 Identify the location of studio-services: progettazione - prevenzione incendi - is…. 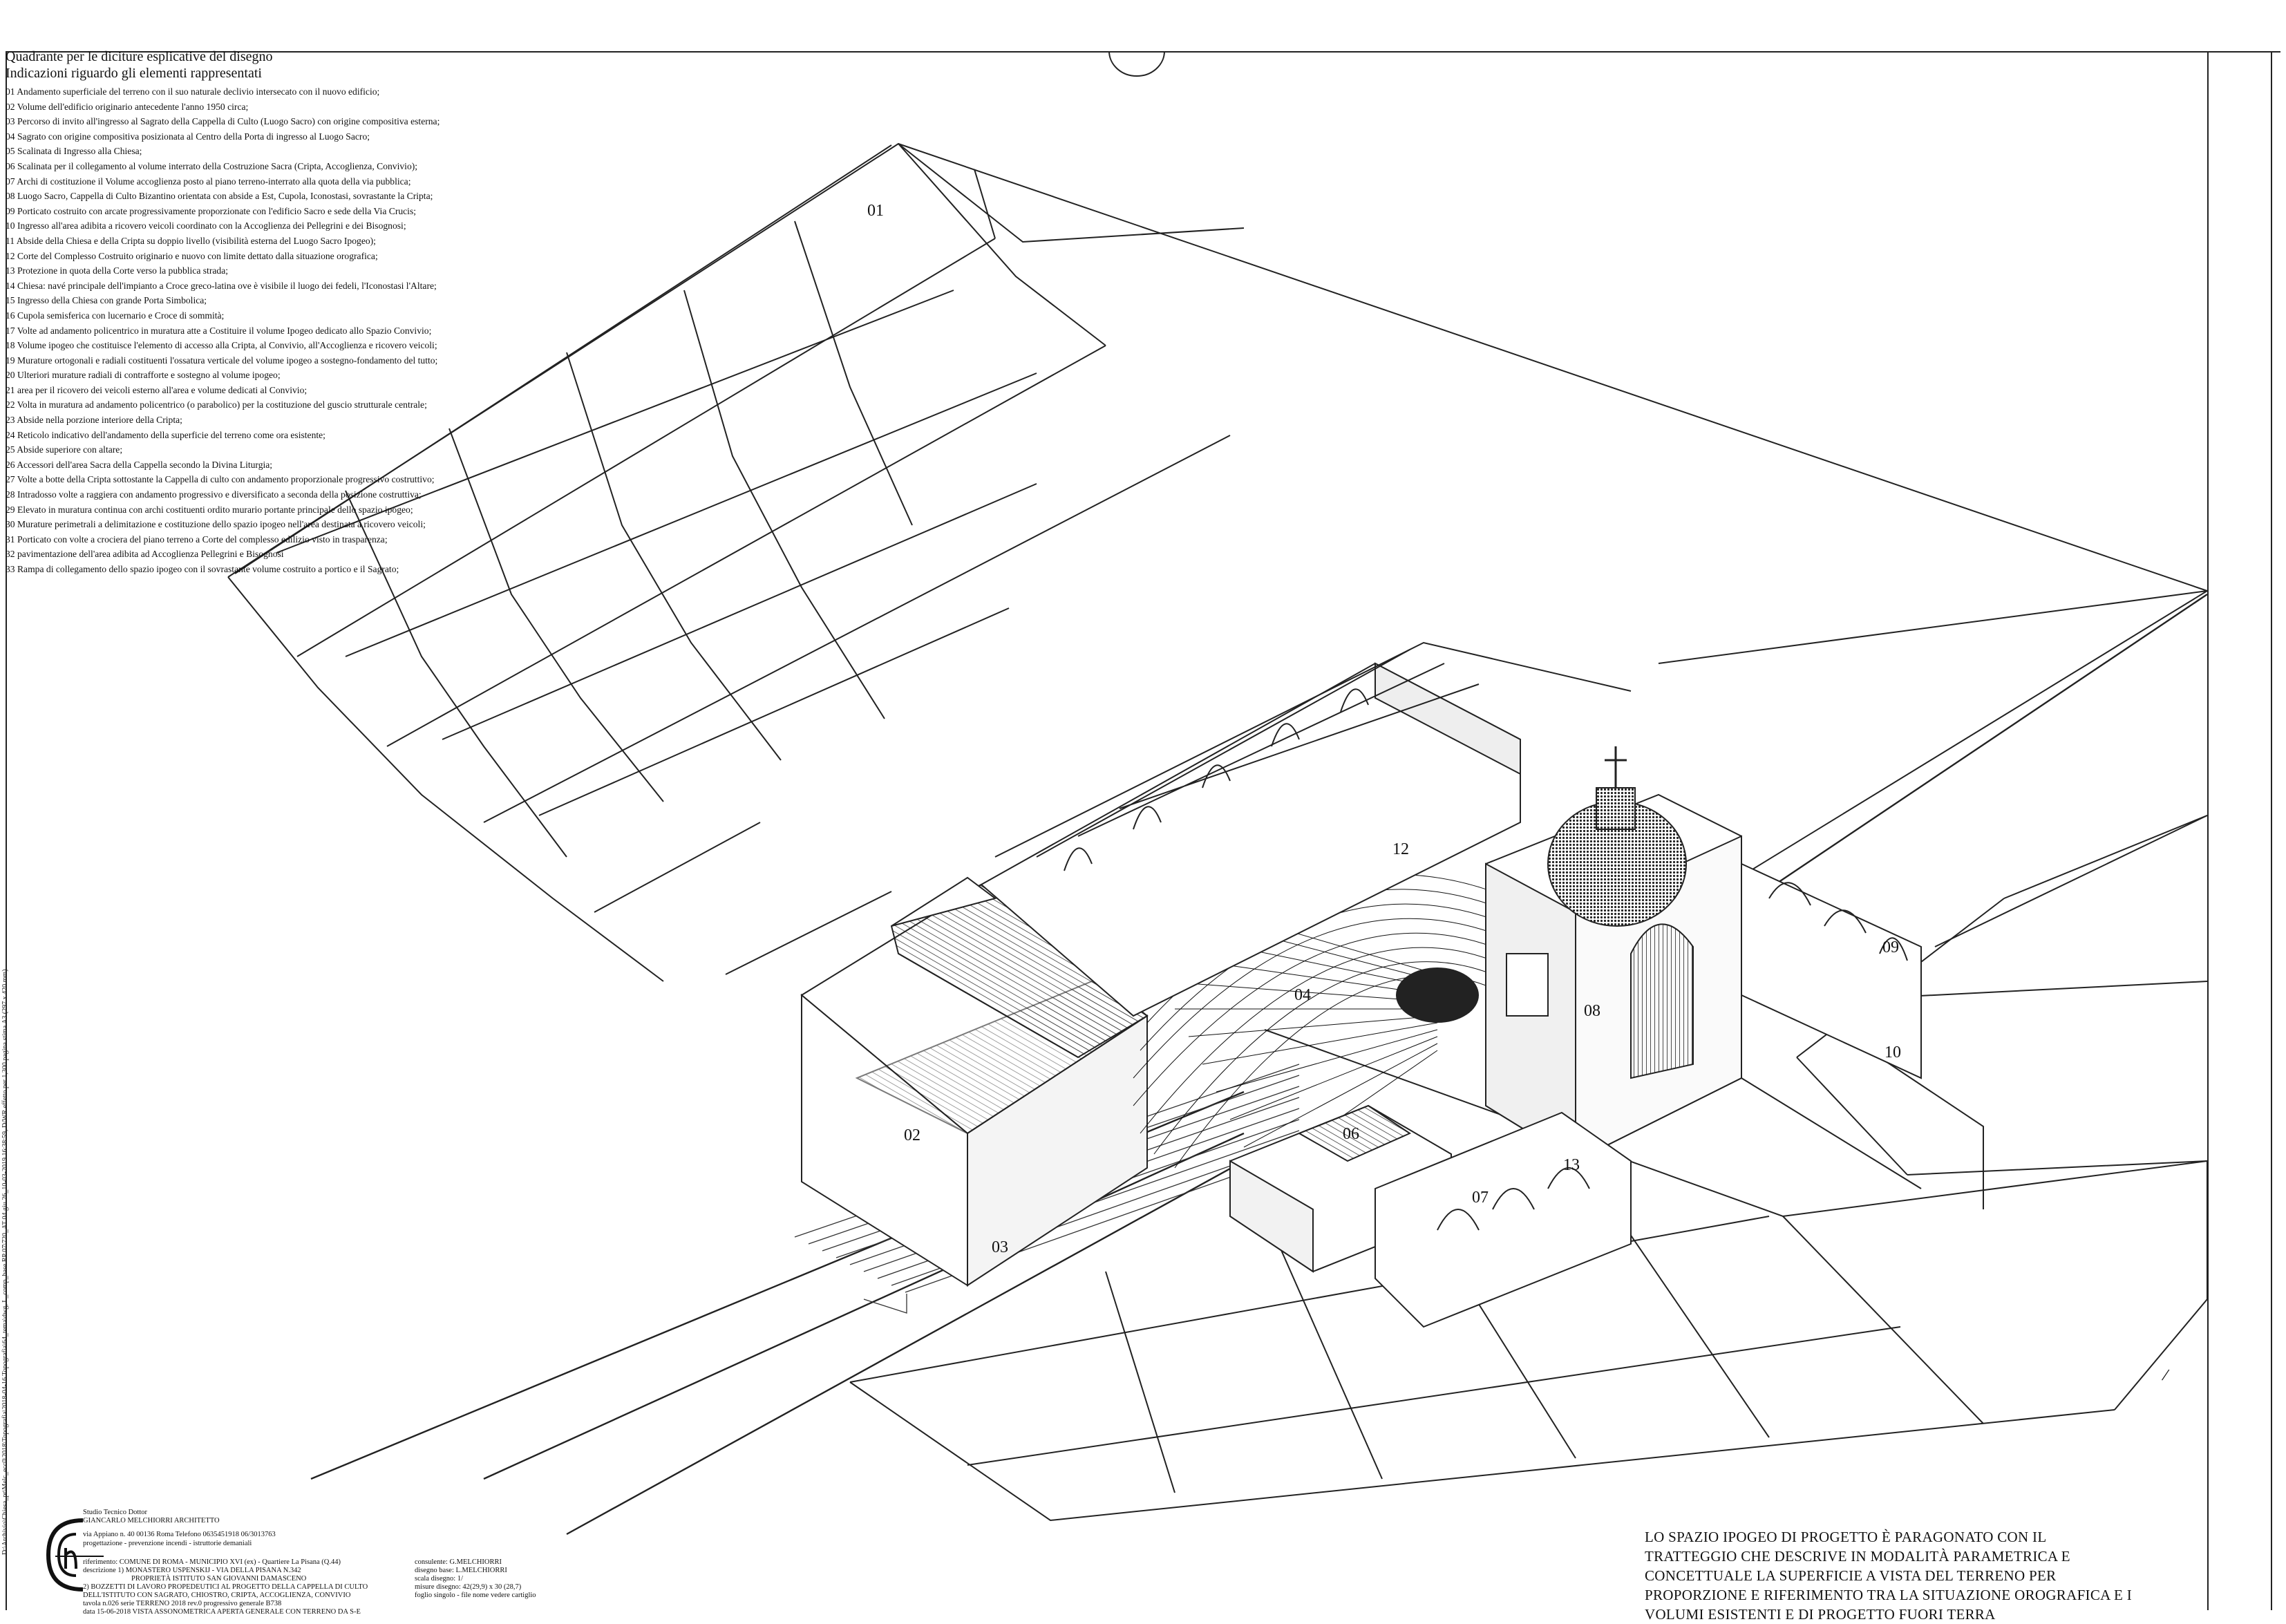
(167, 1543).